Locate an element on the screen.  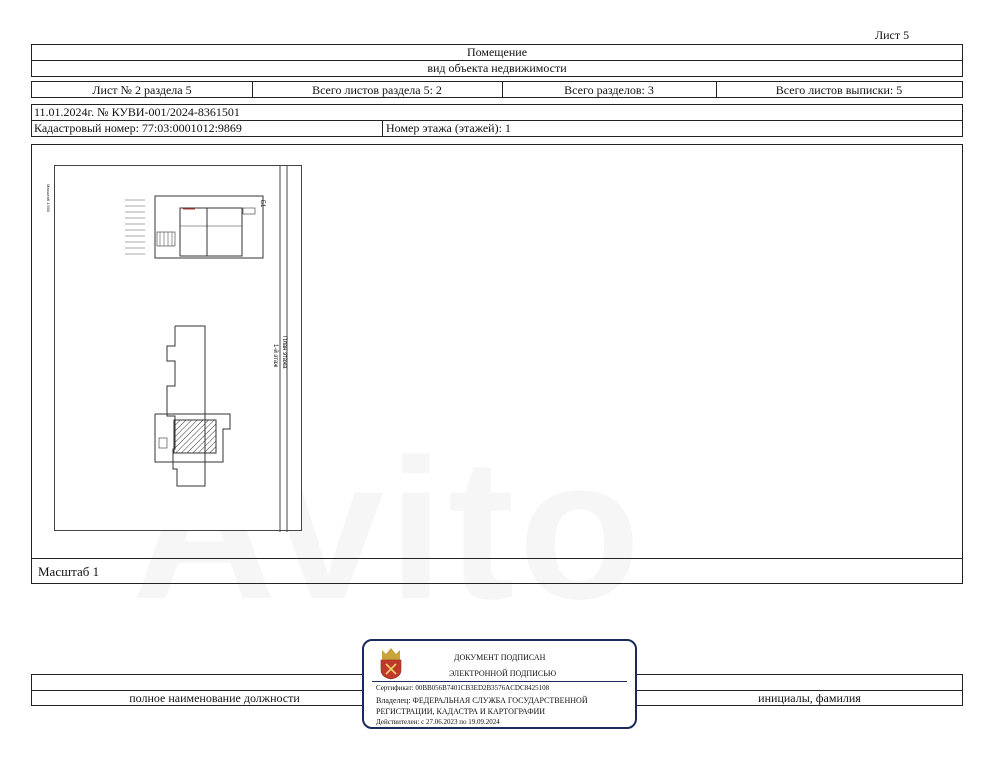
stamp-line1: ДОКУМЕНТ ПОДПИСАН is located at coordinates (500, 657).